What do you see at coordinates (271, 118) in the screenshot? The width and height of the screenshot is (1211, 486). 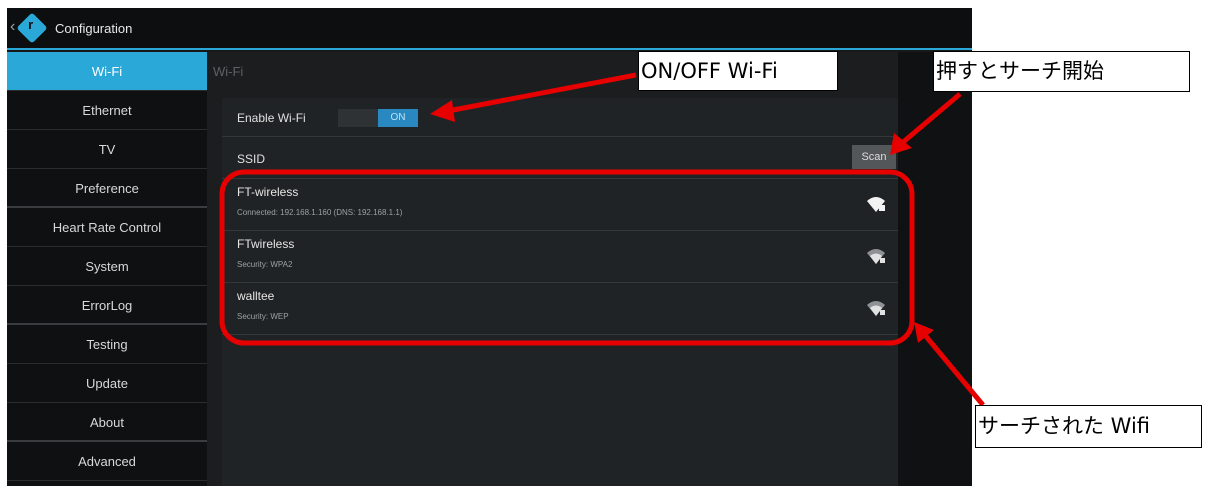 I see `enable-wifi-label: Enable Wi-Fi` at bounding box center [271, 118].